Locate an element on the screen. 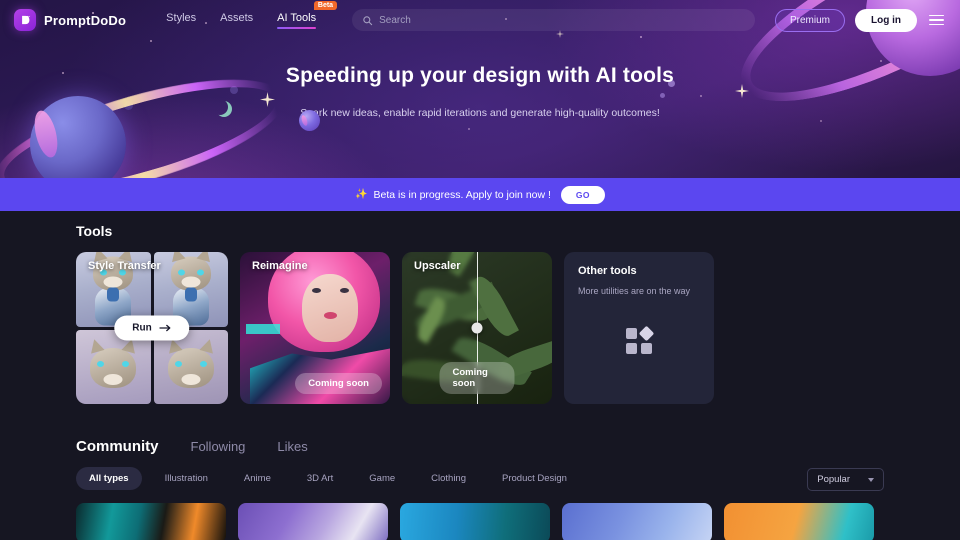 The width and height of the screenshot is (960, 540). nav-item-styles: Styles is located at coordinates (181, 20).